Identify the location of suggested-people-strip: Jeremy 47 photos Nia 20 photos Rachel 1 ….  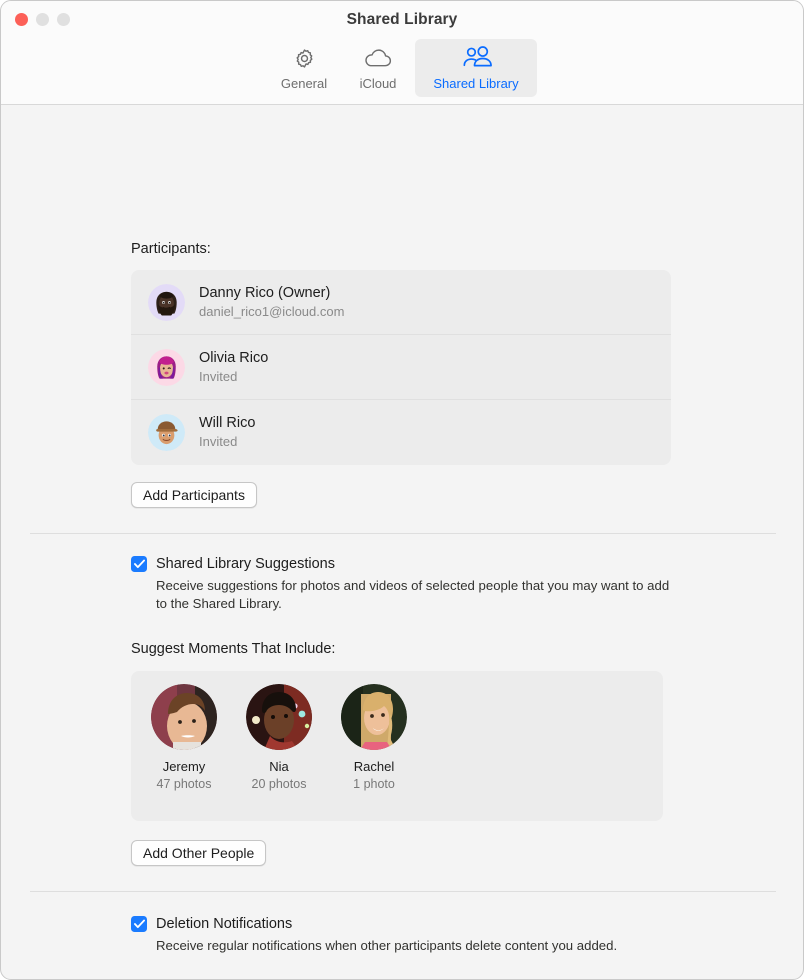
(397, 731).